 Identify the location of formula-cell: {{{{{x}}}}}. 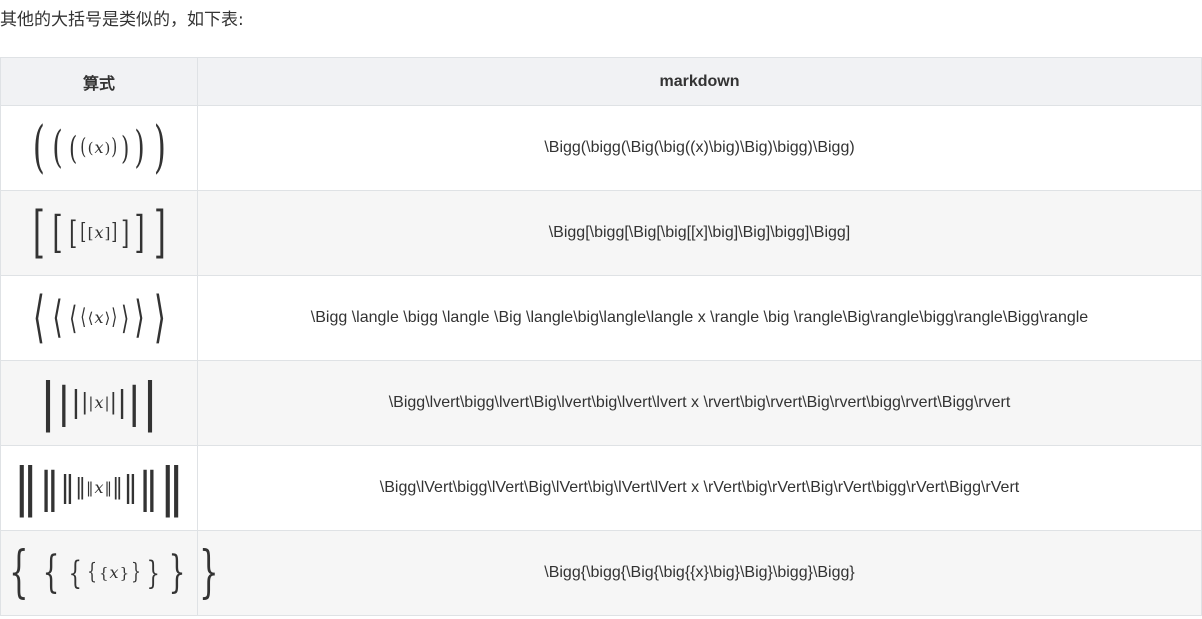
(109, 573).